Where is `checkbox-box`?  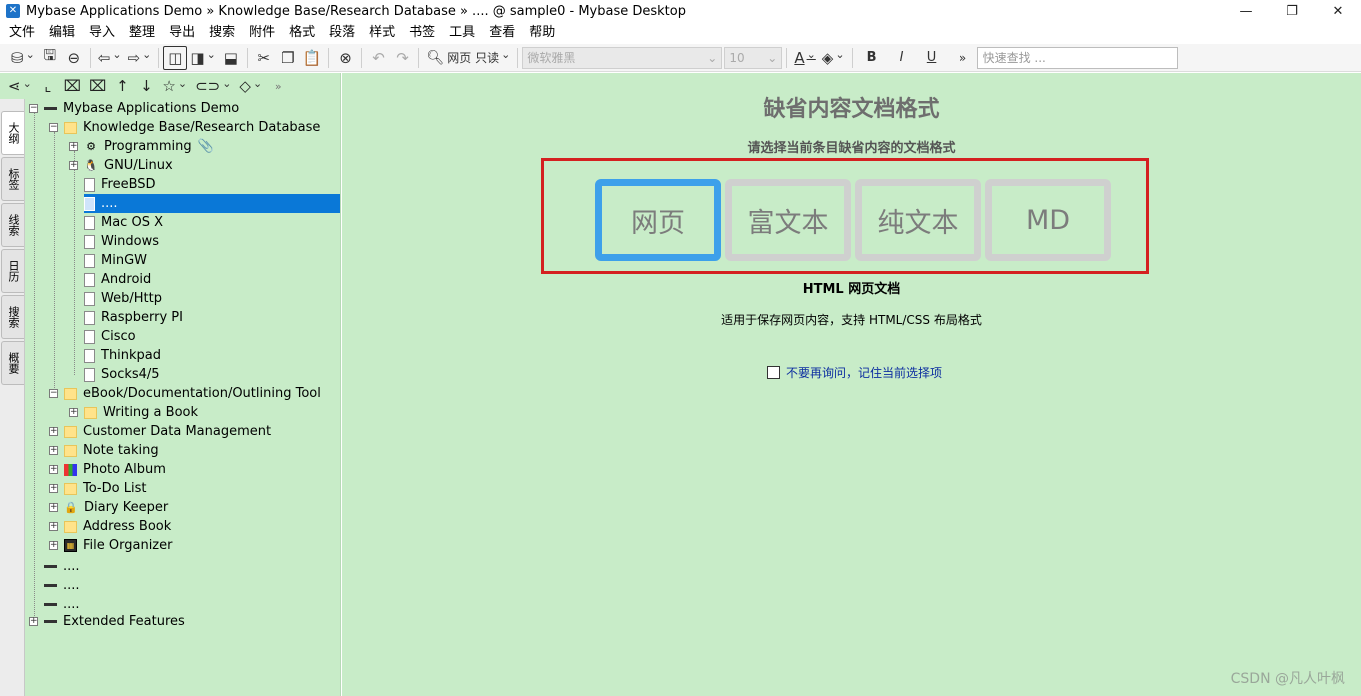
checkbox-box is located at coordinates (773, 372).